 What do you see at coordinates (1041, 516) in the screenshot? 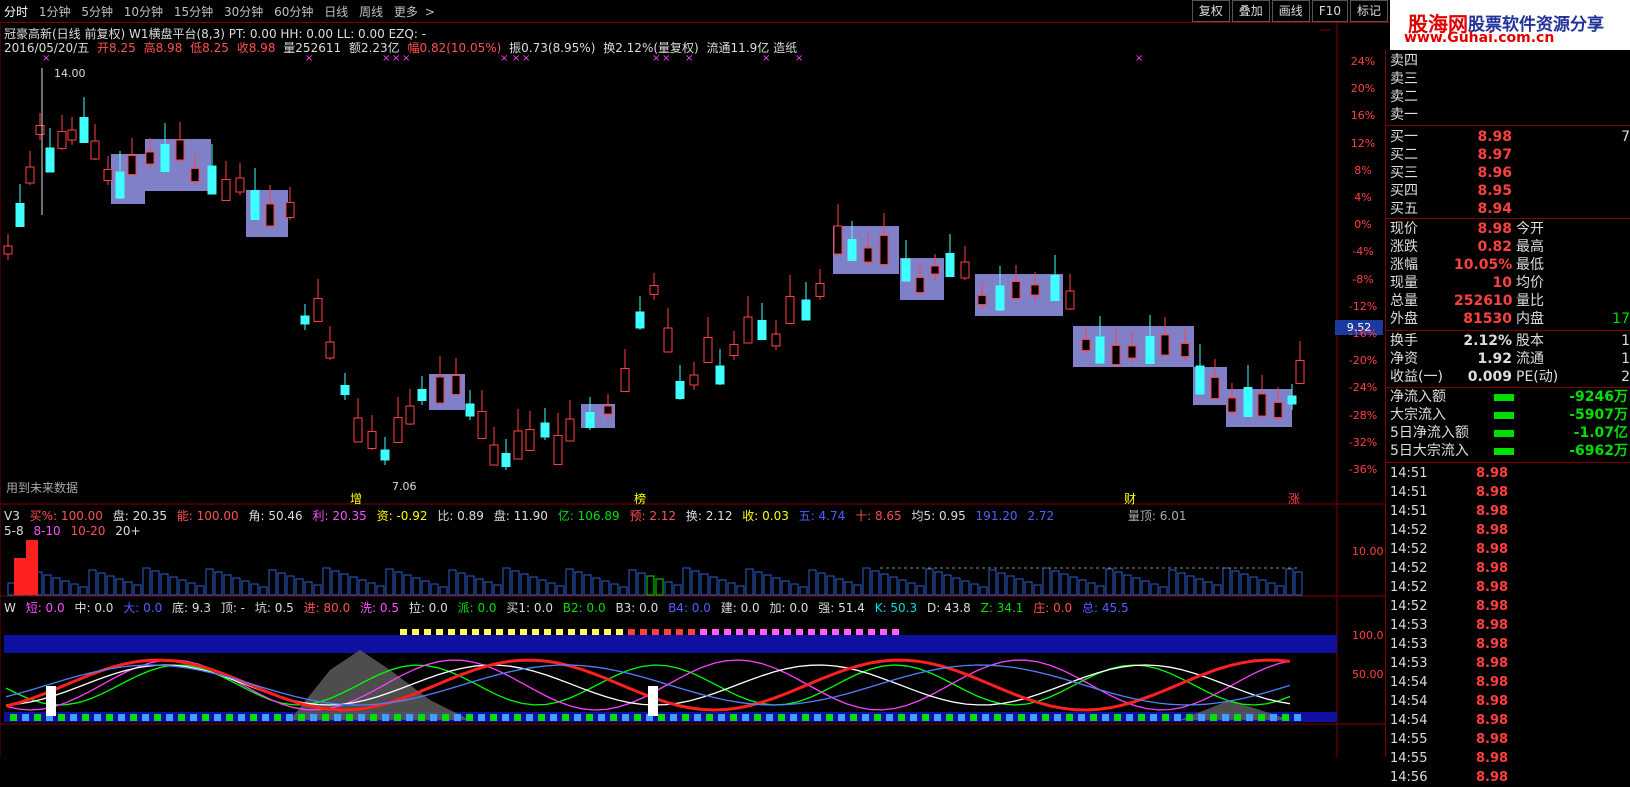
I see `ind1-v2: 2.72` at bounding box center [1041, 516].